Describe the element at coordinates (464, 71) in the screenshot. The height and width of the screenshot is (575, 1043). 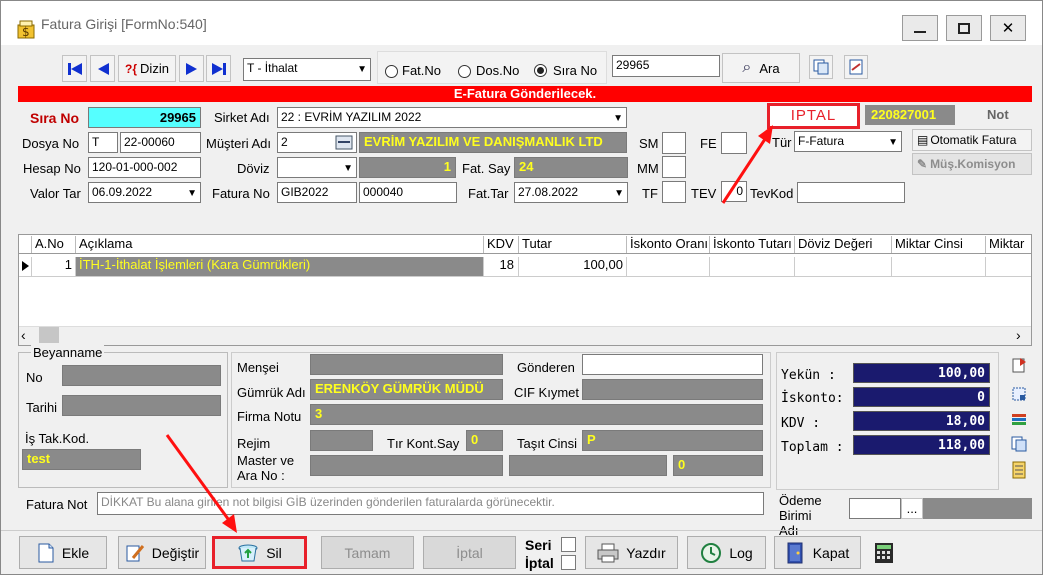
I see `radio-dosno` at that location.